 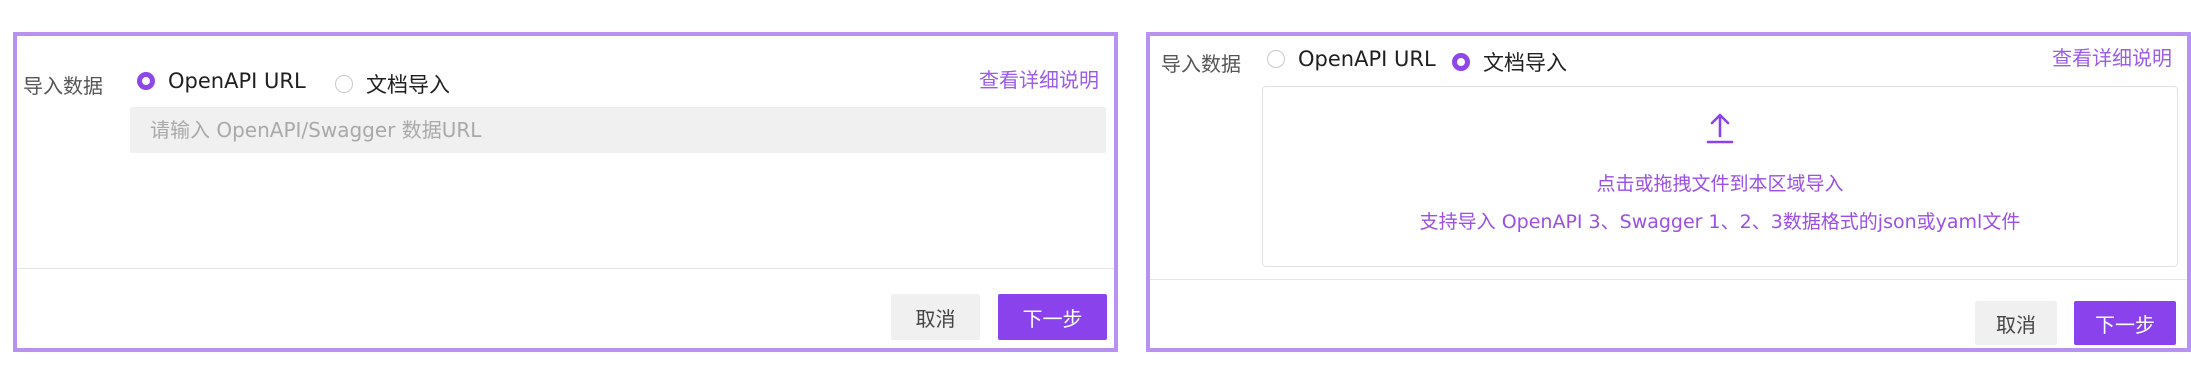 What do you see at coordinates (618, 130) in the screenshot?
I see `openapi-url-input` at bounding box center [618, 130].